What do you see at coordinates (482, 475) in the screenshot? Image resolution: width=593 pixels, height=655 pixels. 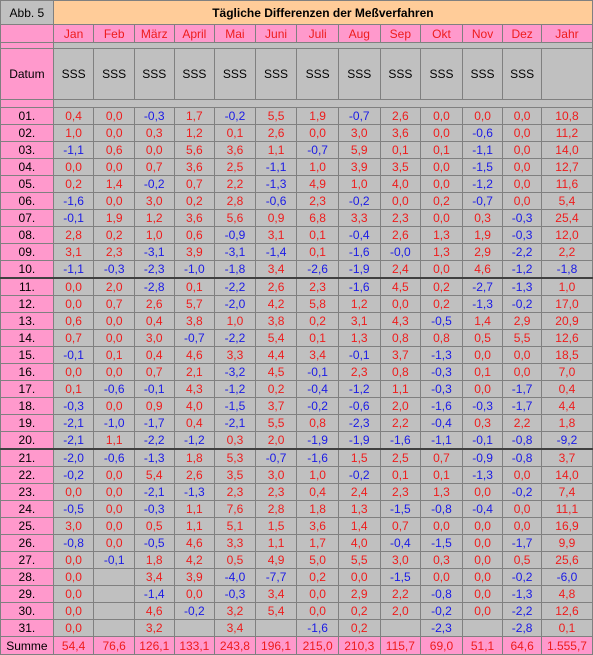 I see `value-cell: -1,3` at bounding box center [482, 475].